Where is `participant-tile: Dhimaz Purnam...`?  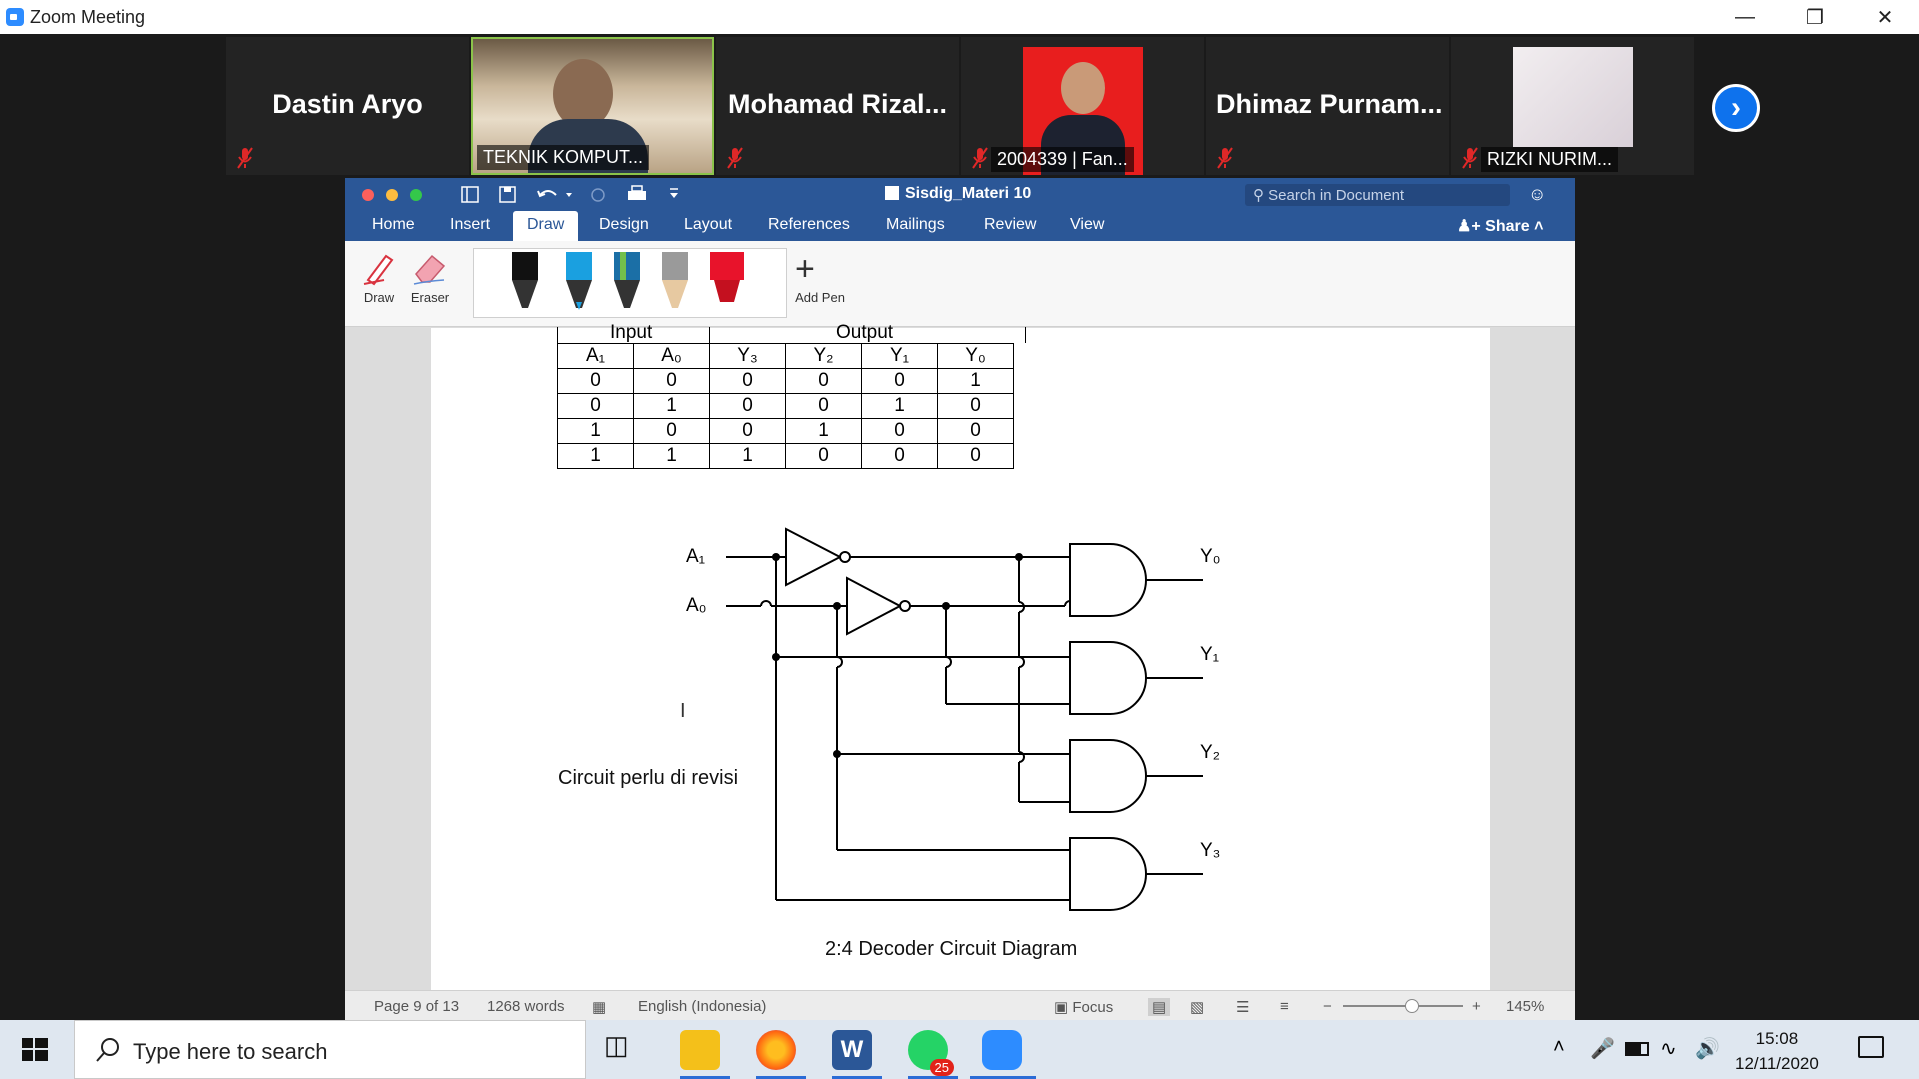 participant-tile: Dhimaz Purnam... is located at coordinates (1327, 106).